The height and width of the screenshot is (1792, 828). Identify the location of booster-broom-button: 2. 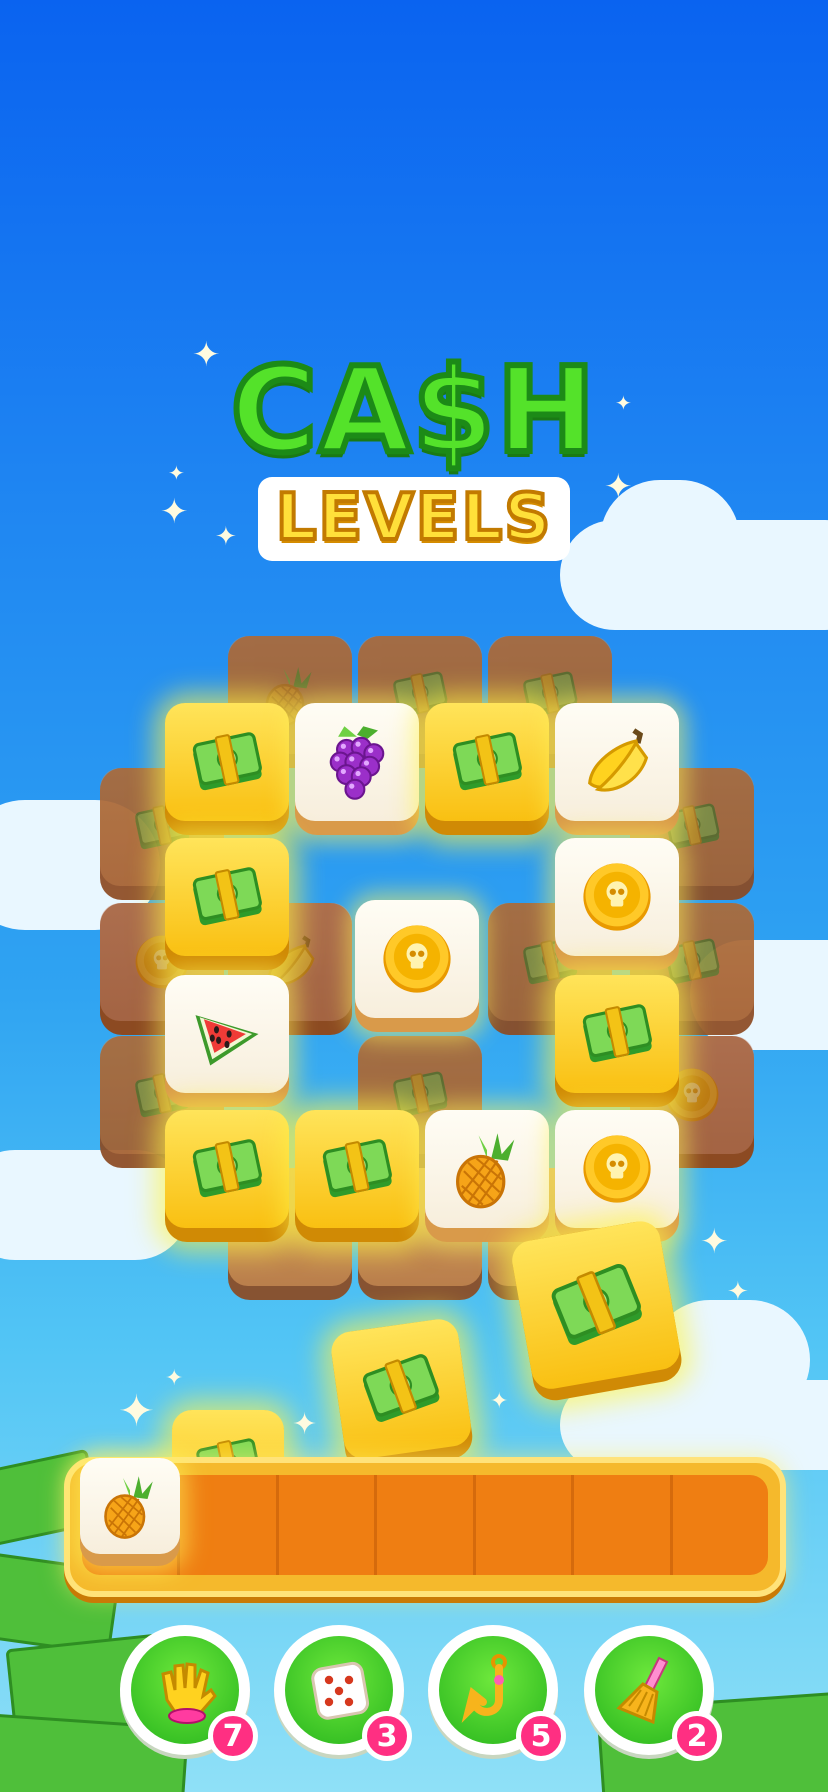
(653, 1693).